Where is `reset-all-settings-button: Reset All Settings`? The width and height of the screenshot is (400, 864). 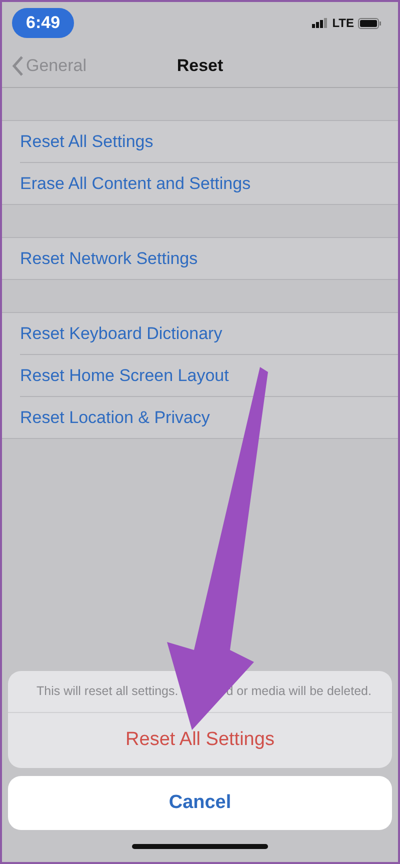
reset-all-settings-button: Reset All Settings is located at coordinates (200, 740).